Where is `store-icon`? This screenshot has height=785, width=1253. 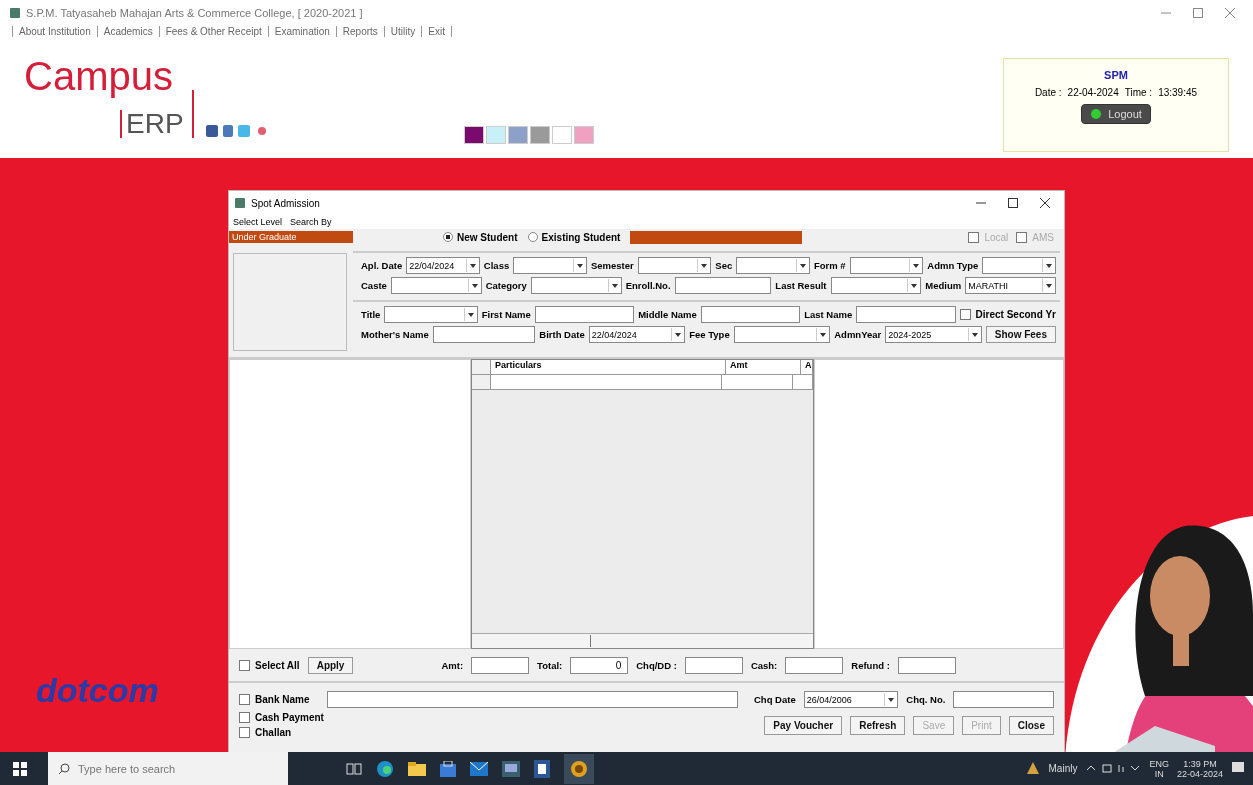
store-icon is located at coordinates (448, 768).